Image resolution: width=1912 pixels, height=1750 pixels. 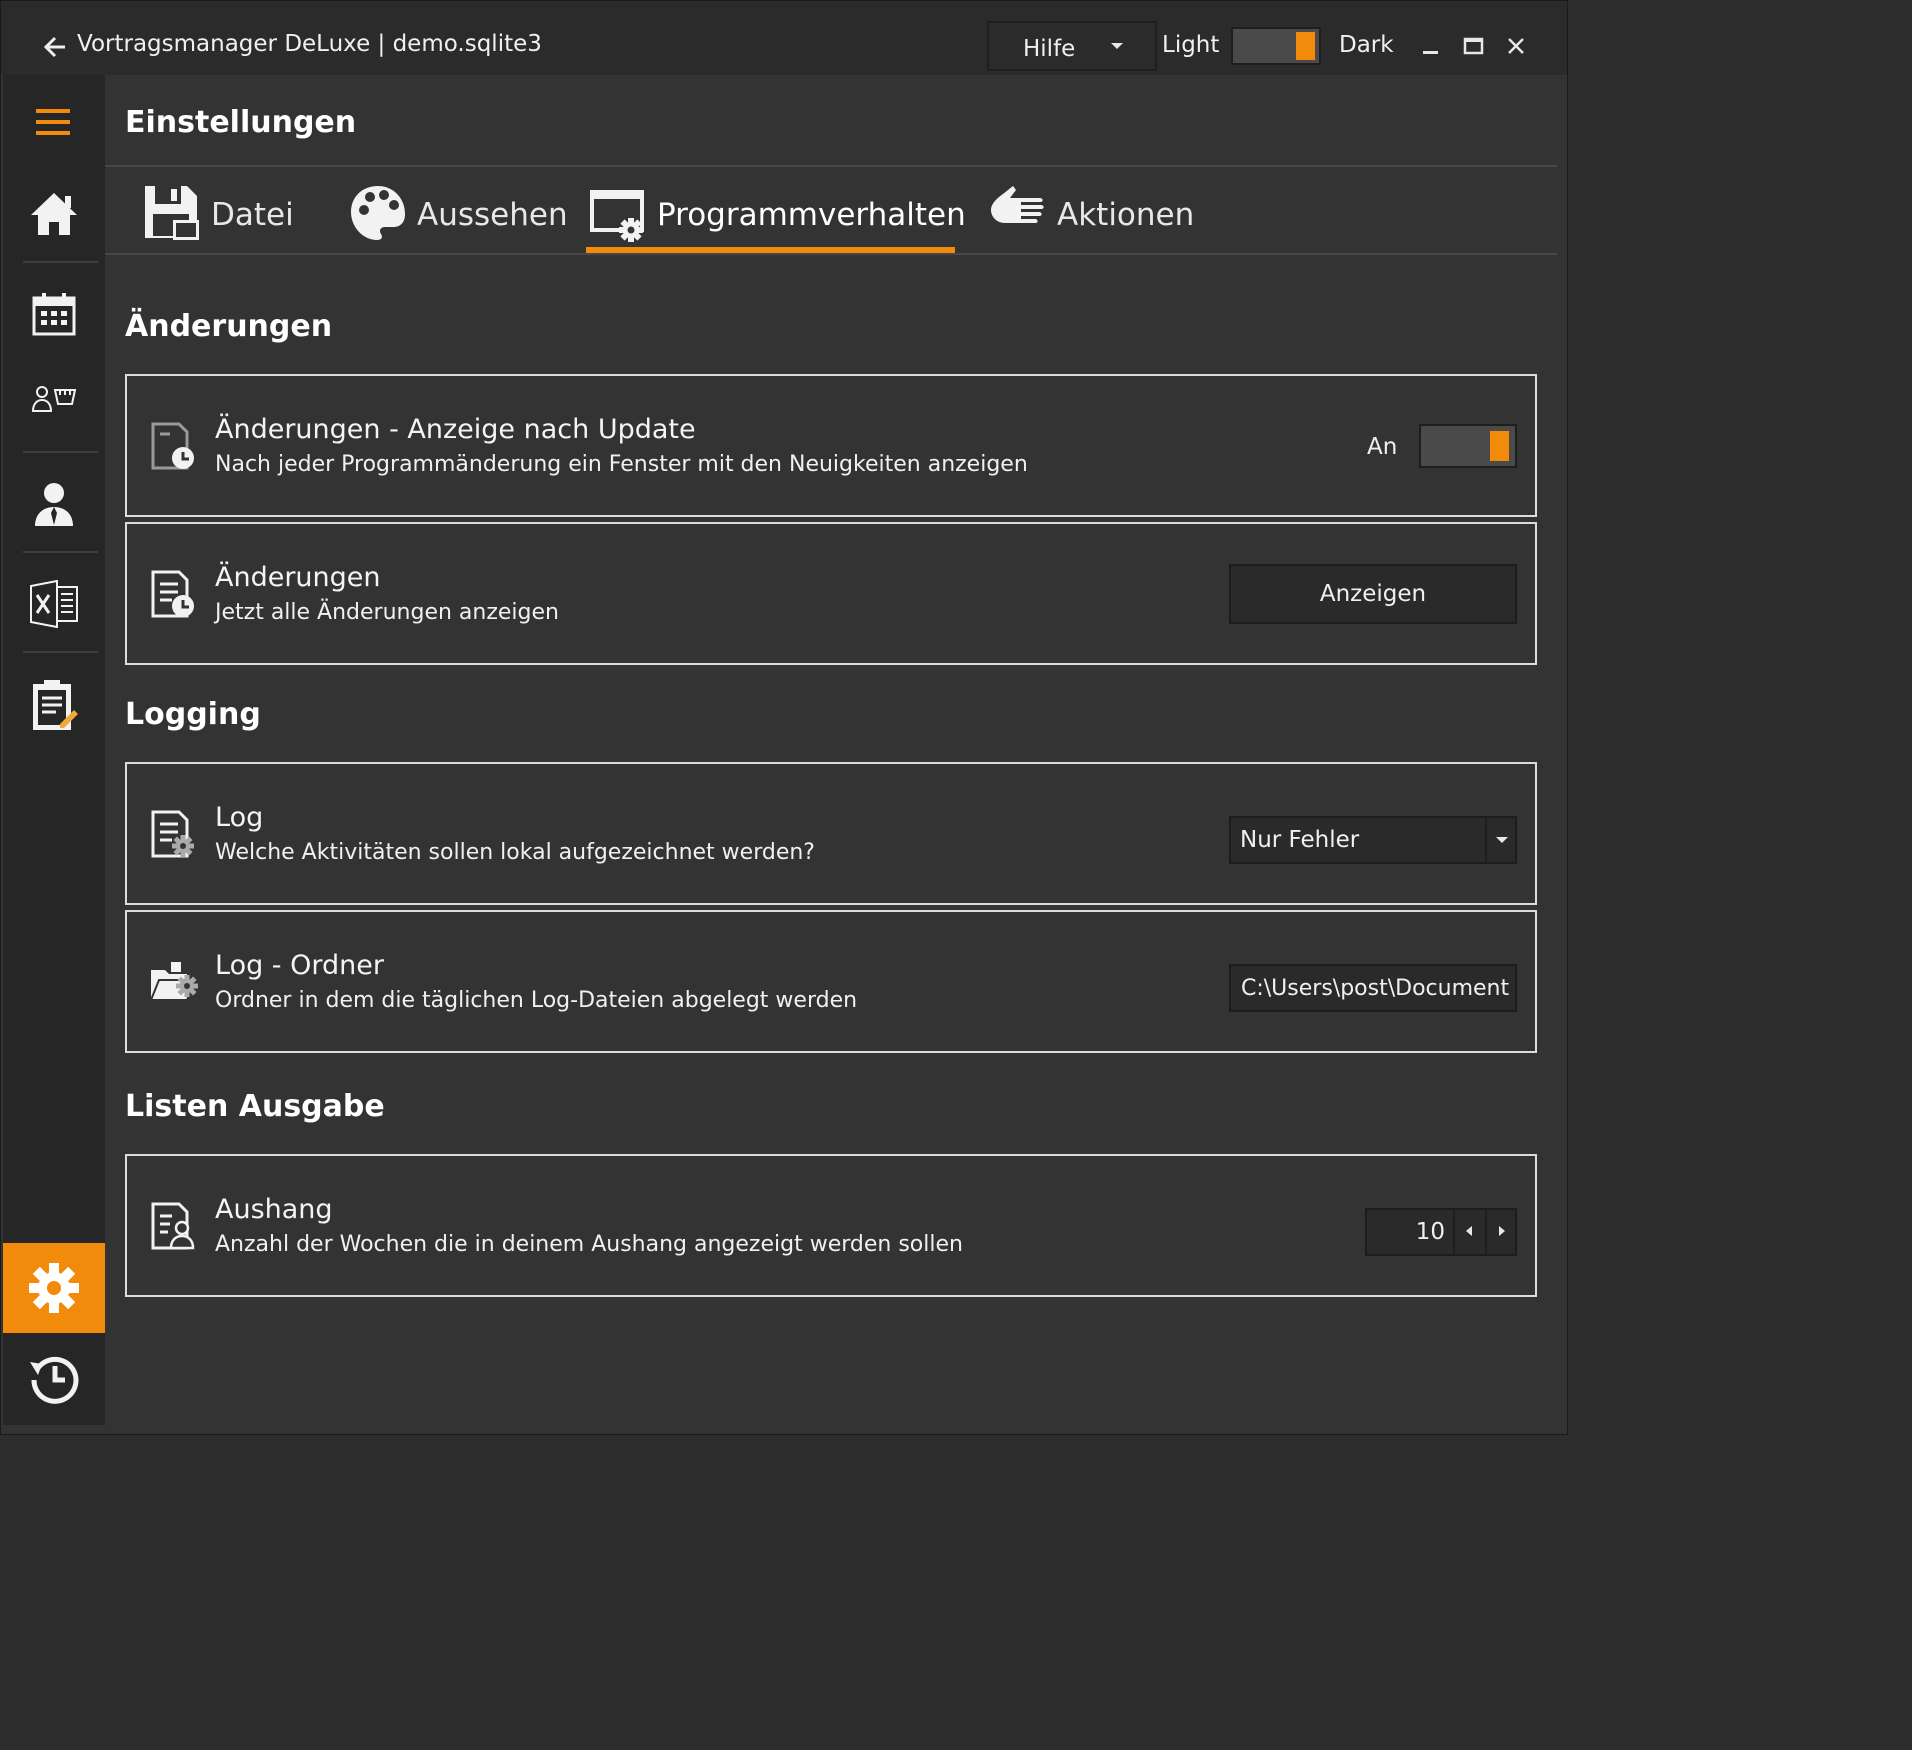 What do you see at coordinates (229, 326) in the screenshot?
I see `section-title-changes: Änderungen` at bounding box center [229, 326].